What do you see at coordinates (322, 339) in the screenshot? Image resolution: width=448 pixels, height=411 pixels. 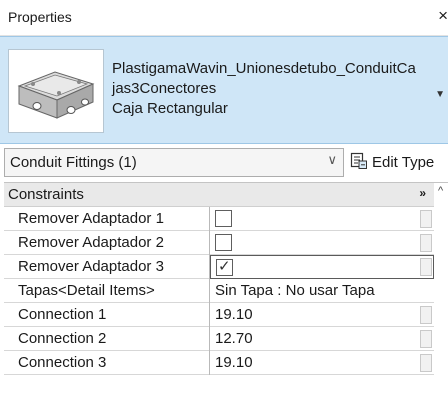 I see `property-value: 12.70` at bounding box center [322, 339].